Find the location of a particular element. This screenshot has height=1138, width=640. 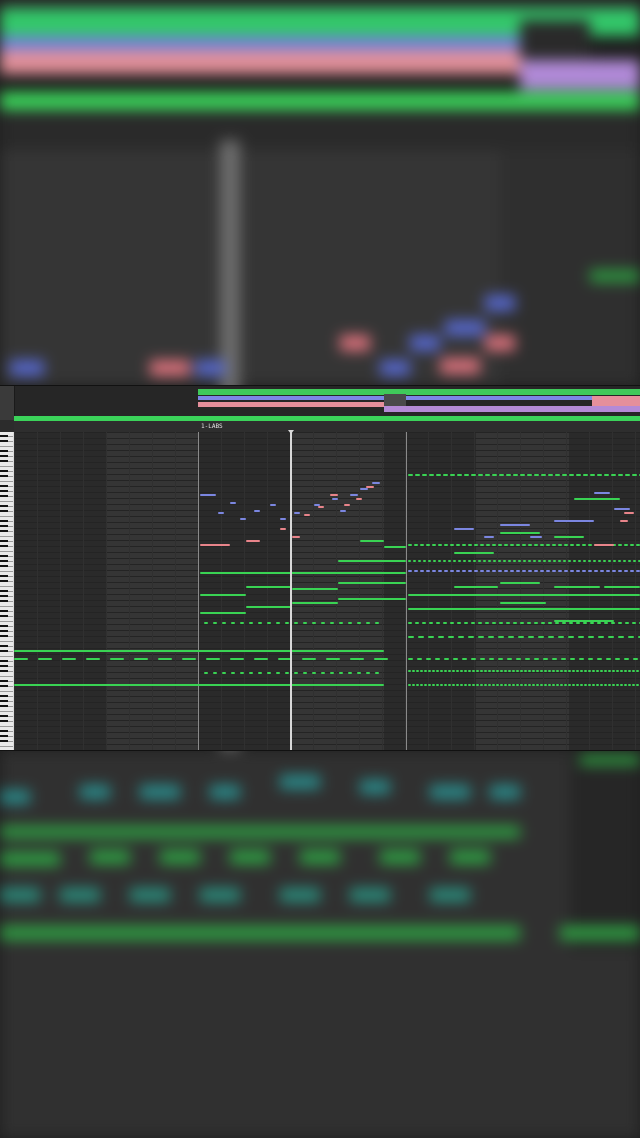

playhead-marker-icon is located at coordinates (291, 432).